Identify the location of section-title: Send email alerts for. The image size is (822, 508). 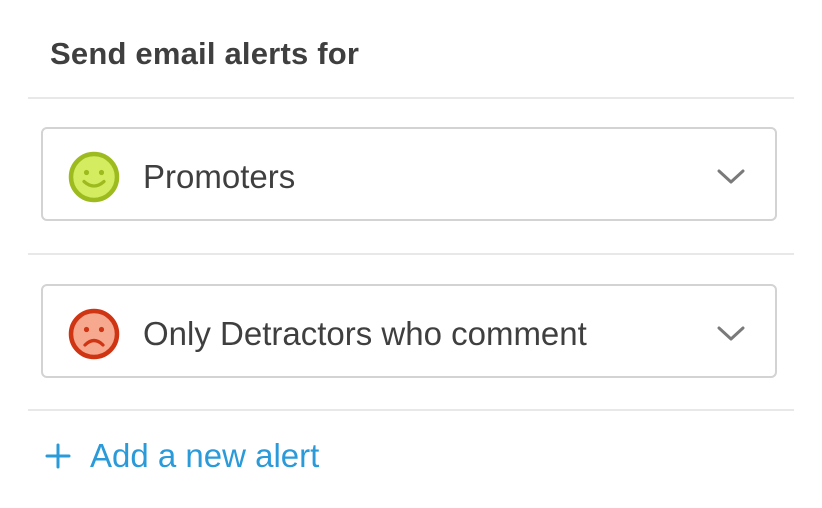
(205, 53).